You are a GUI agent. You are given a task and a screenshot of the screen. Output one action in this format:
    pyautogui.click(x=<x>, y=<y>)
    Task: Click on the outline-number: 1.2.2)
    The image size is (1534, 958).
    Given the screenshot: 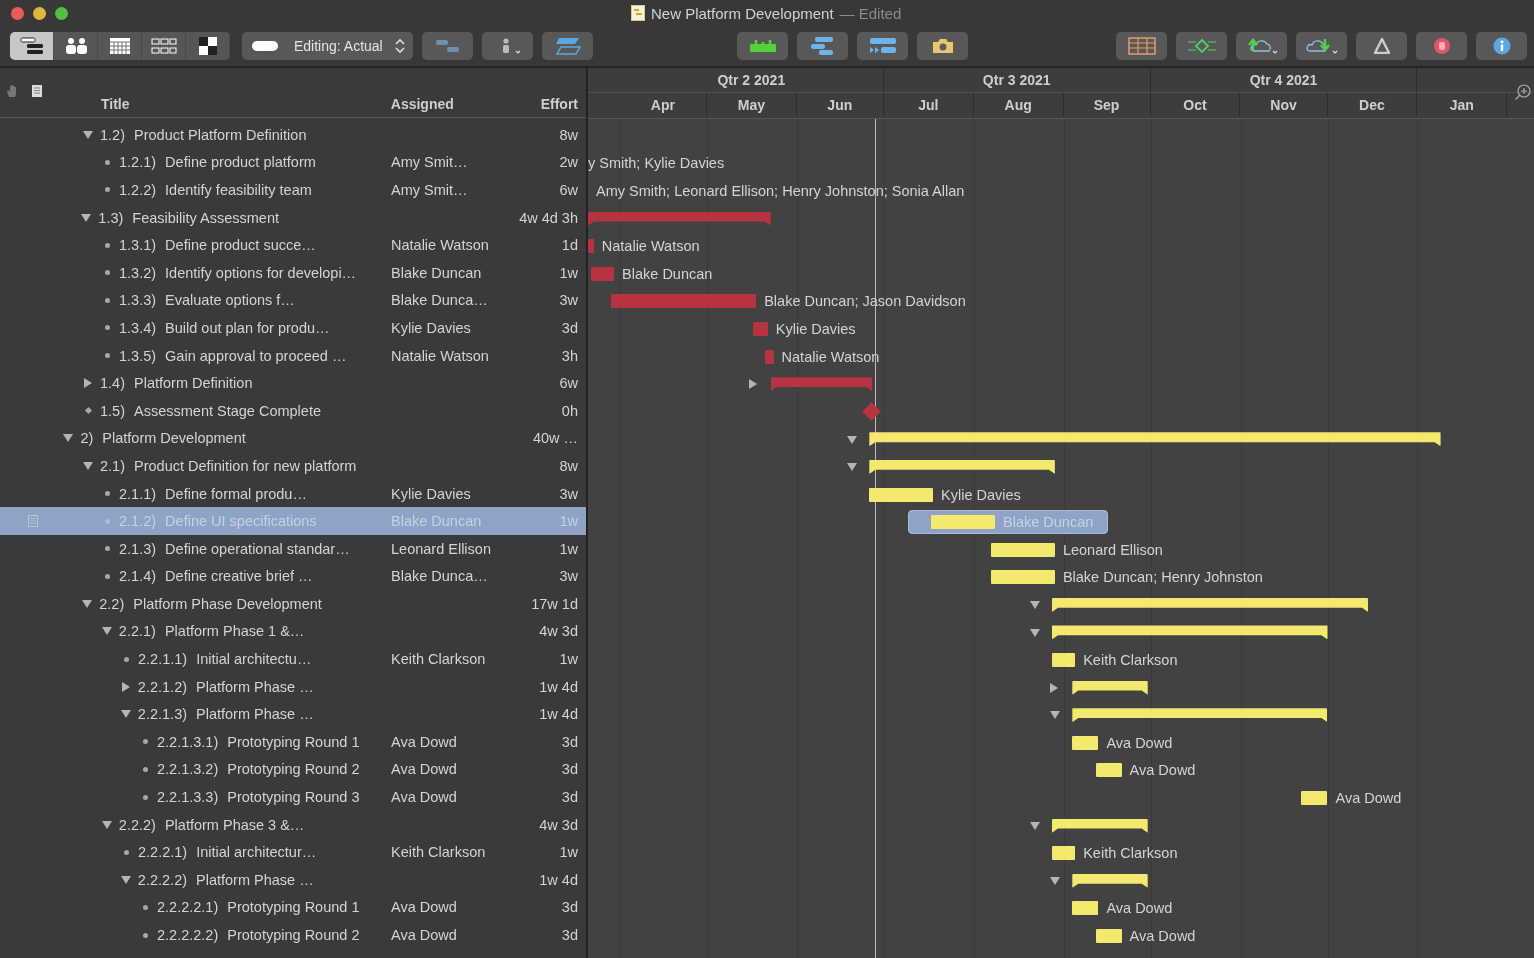 What is the action you would take?
    pyautogui.click(x=138, y=190)
    